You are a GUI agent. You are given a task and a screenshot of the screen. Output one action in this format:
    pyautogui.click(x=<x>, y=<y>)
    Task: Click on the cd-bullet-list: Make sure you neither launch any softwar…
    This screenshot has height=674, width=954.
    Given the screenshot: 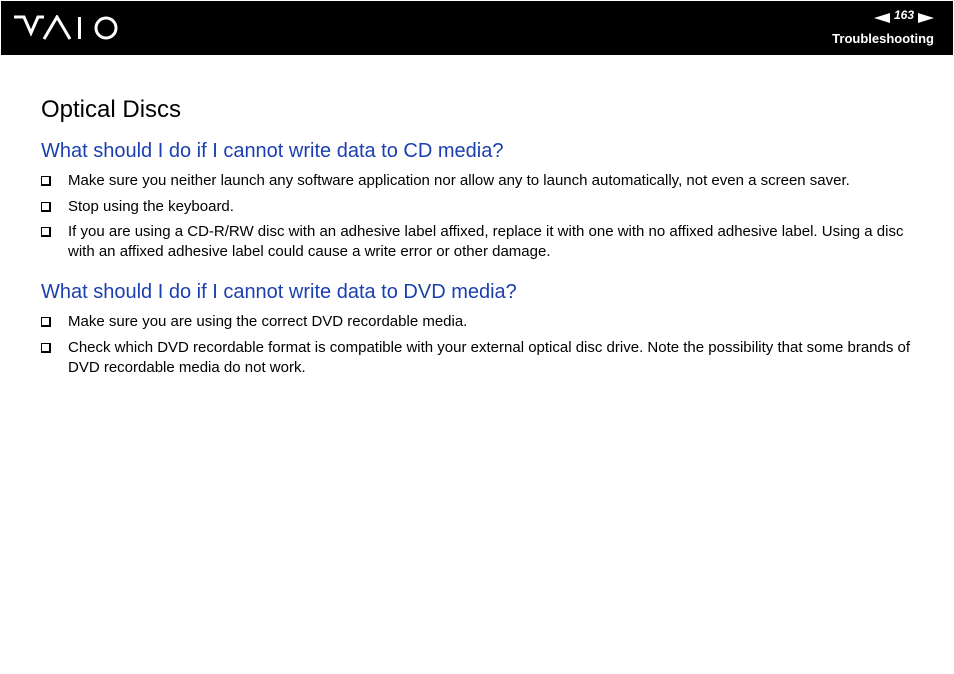 What is the action you would take?
    pyautogui.click(x=481, y=216)
    